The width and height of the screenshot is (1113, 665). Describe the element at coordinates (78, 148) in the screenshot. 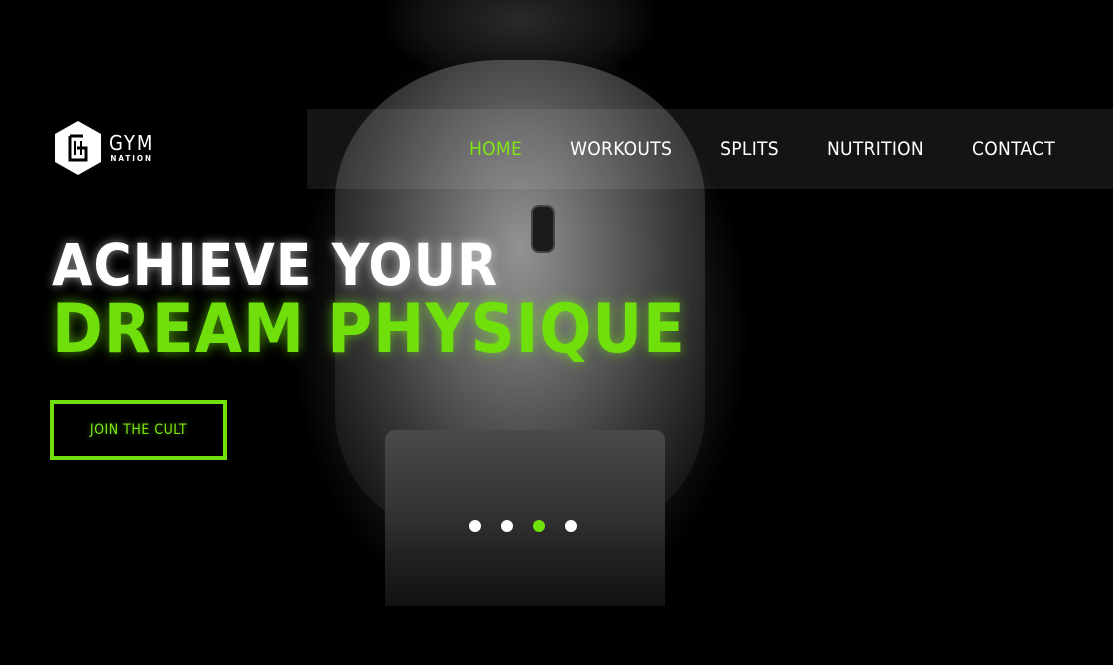

I see `logo-hexagon-icon` at that location.